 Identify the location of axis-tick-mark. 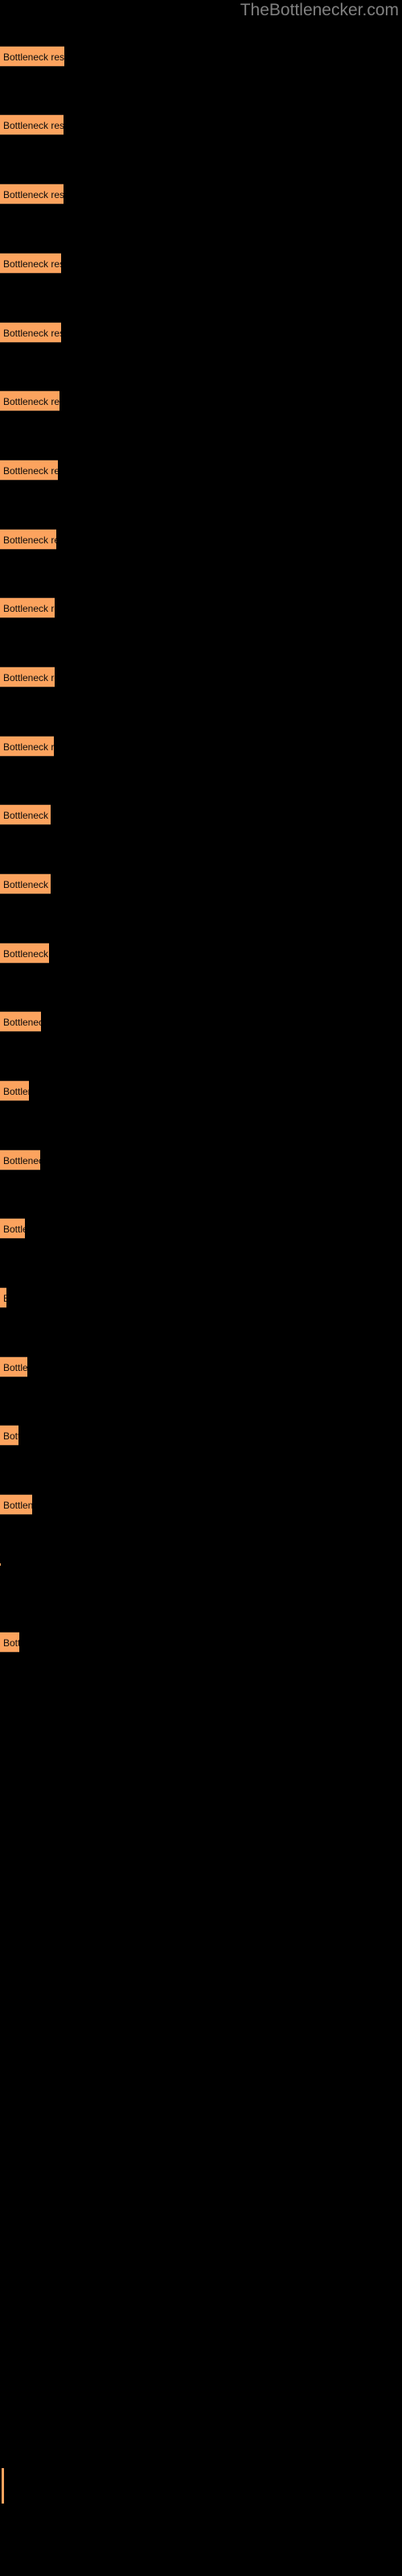
(3, 2486).